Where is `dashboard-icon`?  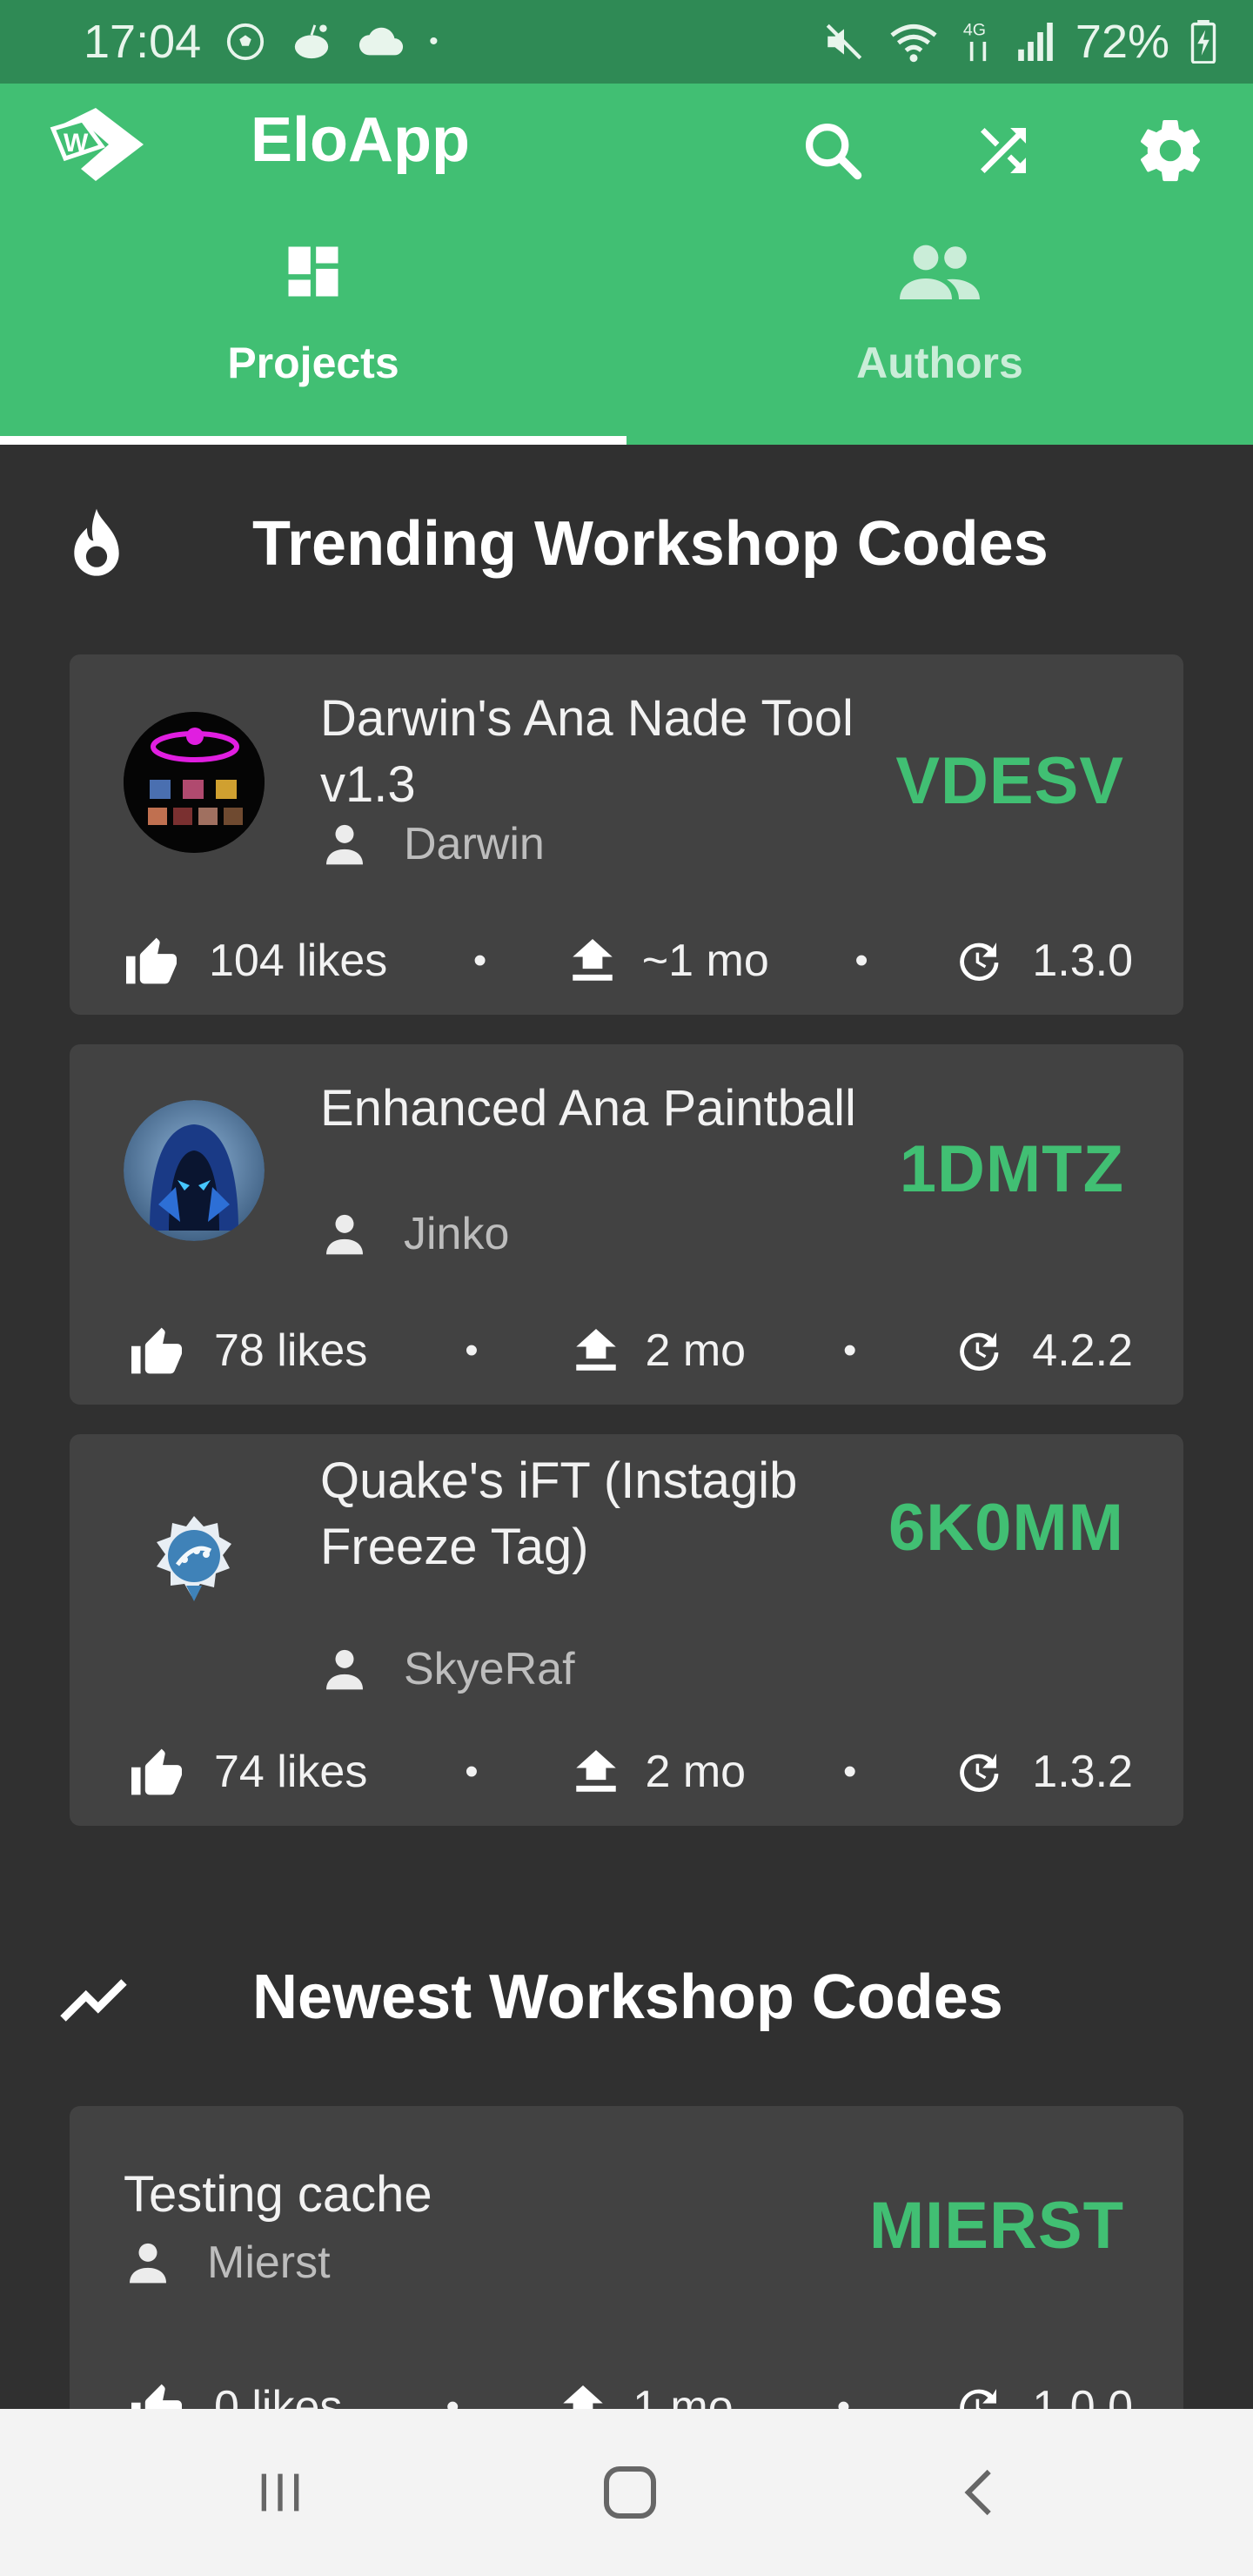
dashboard-icon is located at coordinates (313, 271).